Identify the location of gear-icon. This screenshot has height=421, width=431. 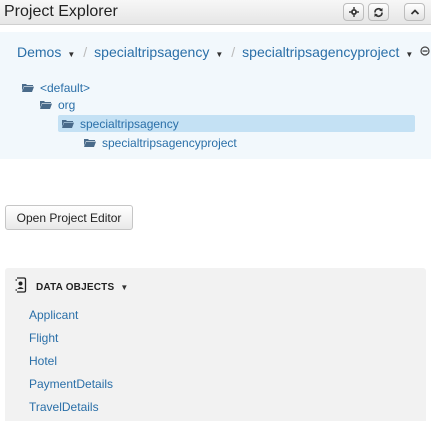
(353, 12).